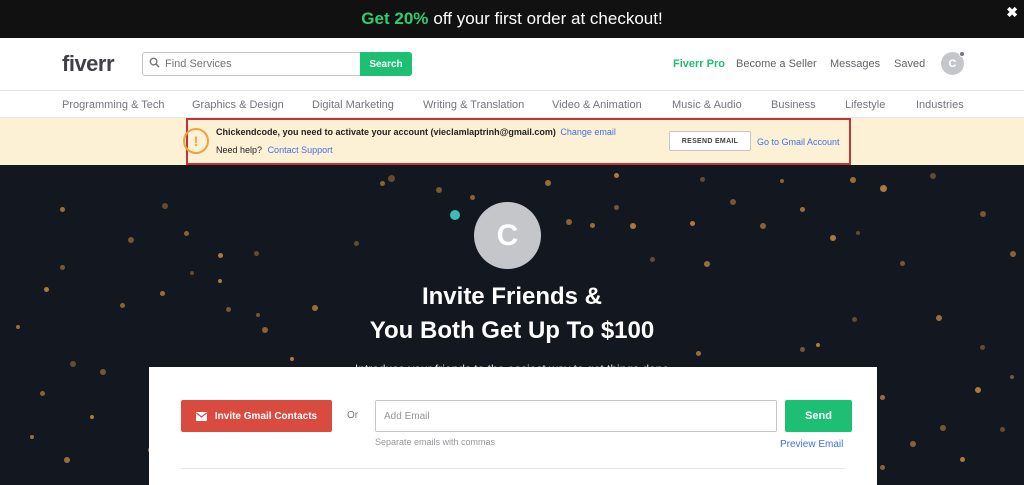 The height and width of the screenshot is (485, 1024). I want to click on notice-highlight-frame, so click(518, 141).